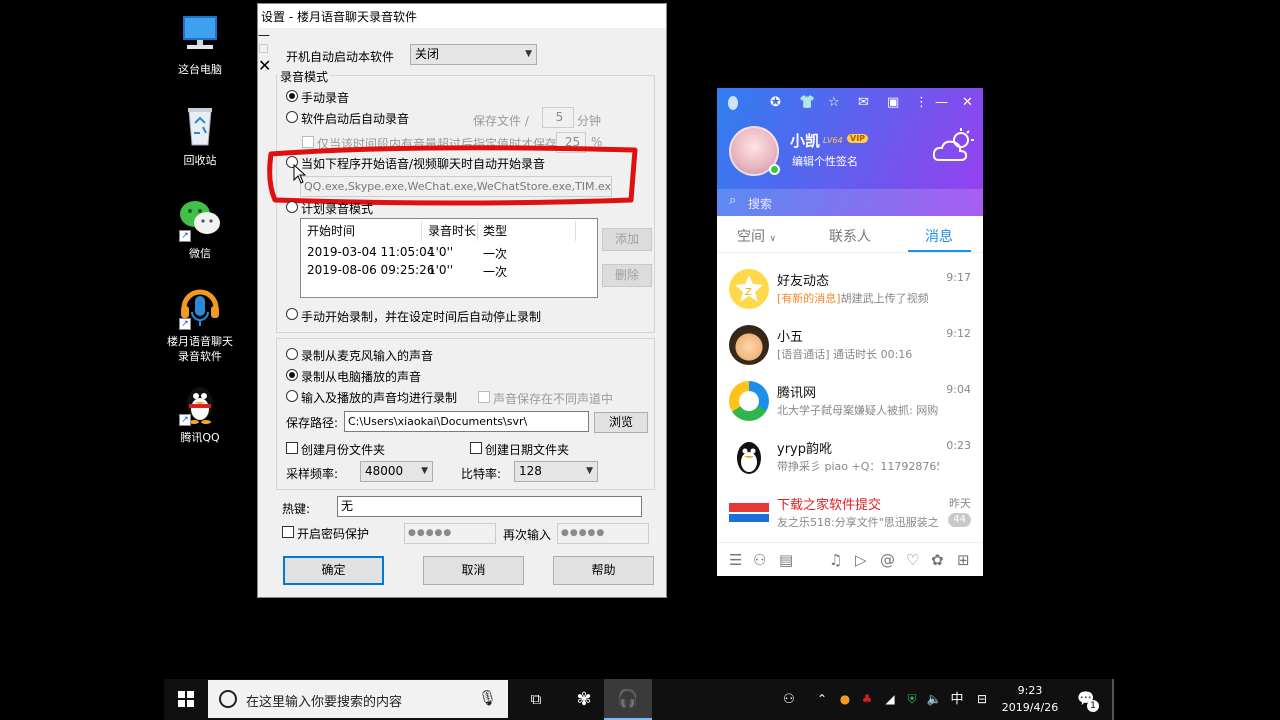 This screenshot has width=1280, height=720. What do you see at coordinates (967, 102) in the screenshot?
I see `close-icon: ✕` at bounding box center [967, 102].